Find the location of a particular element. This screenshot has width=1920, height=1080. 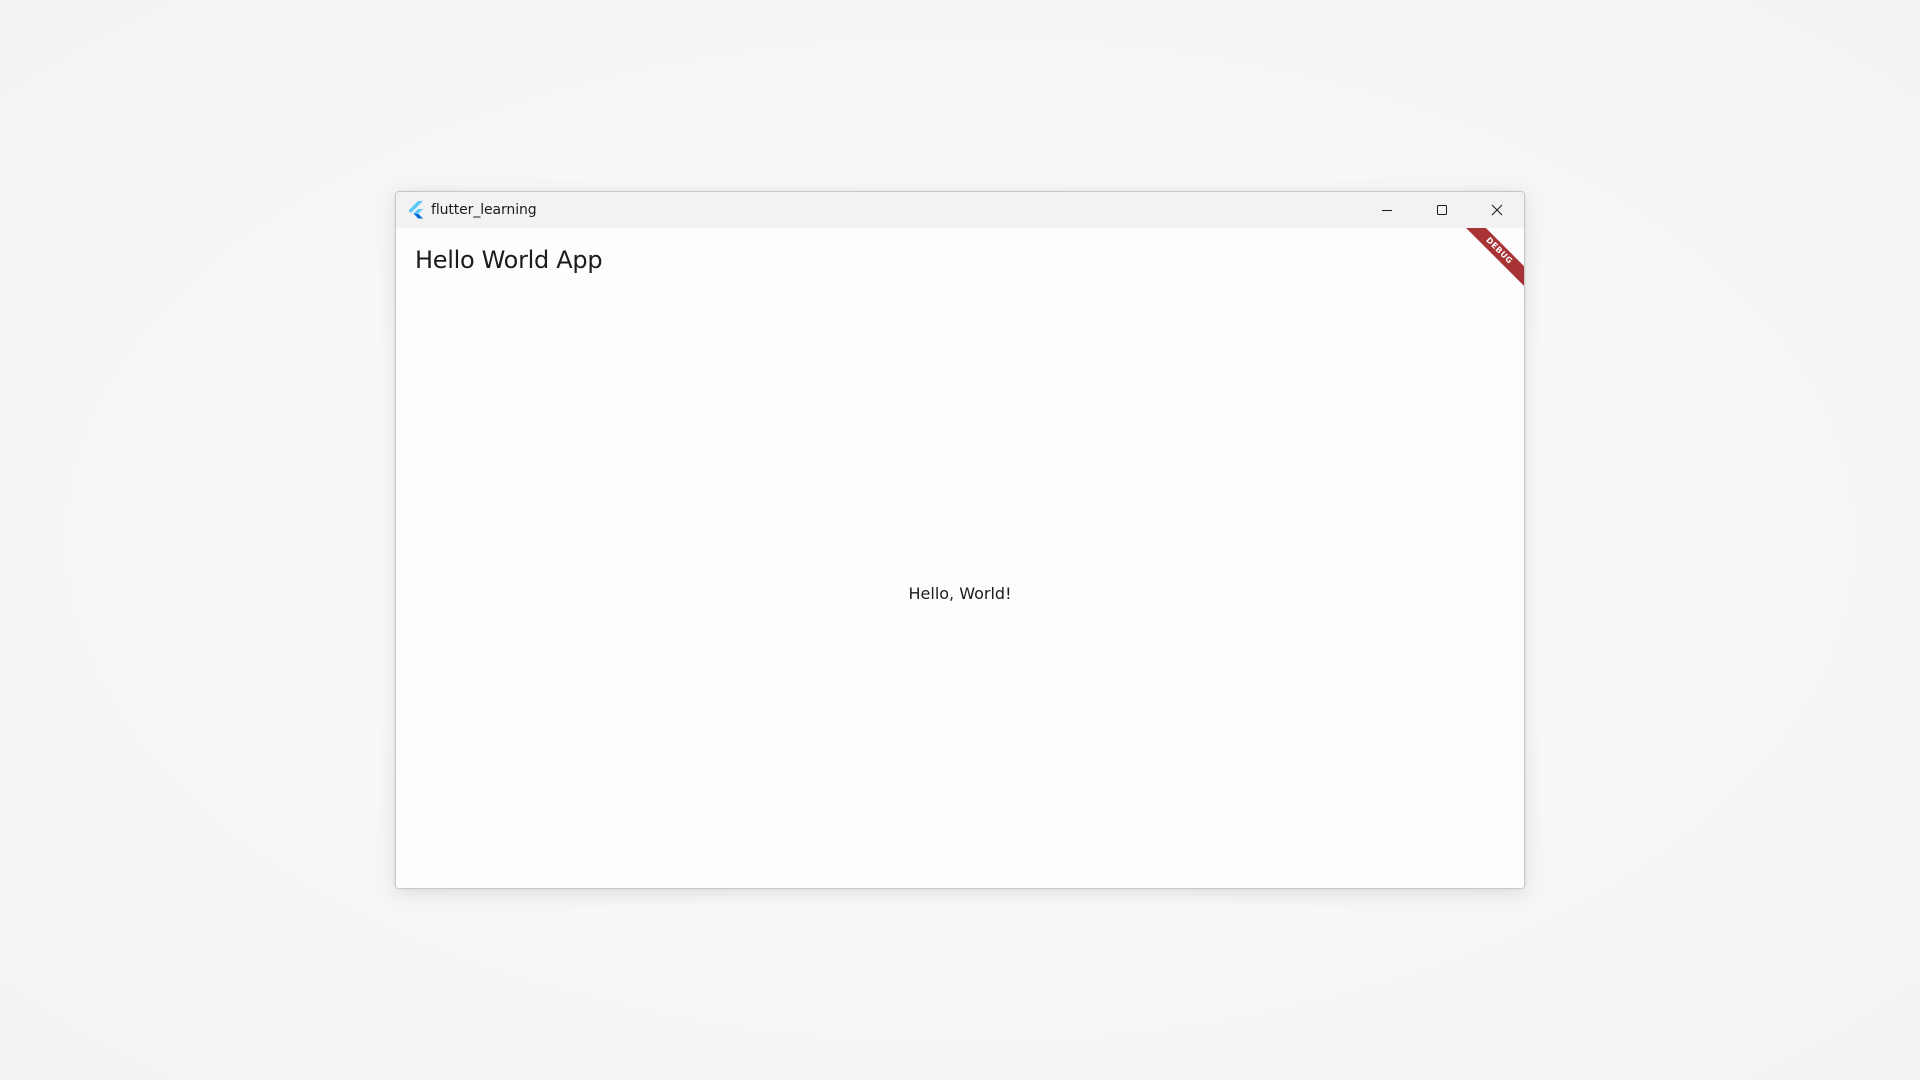

debug-banner: DEBUG is located at coordinates (1484, 268).